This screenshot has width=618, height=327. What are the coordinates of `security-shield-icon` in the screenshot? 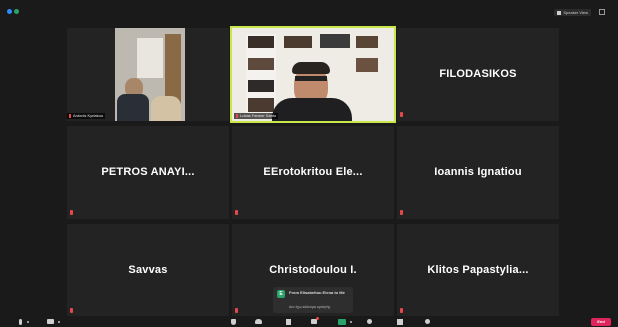 It's located at (233, 322).